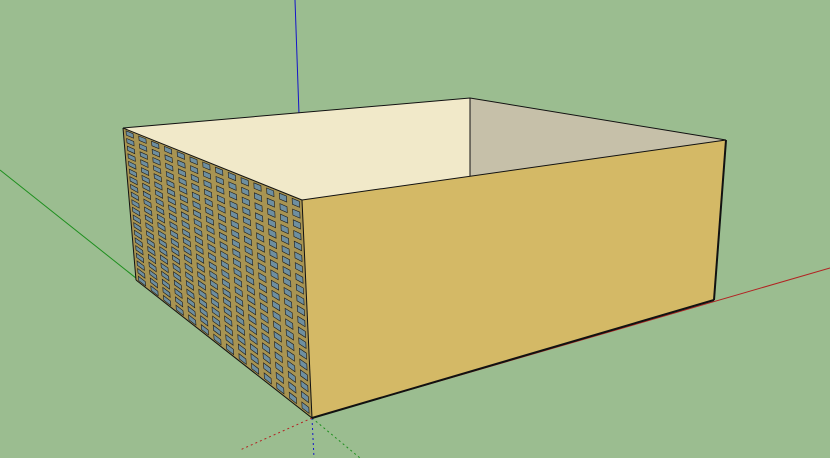  What do you see at coordinates (336, 437) in the screenshot?
I see `green-axis-dashed-line` at bounding box center [336, 437].